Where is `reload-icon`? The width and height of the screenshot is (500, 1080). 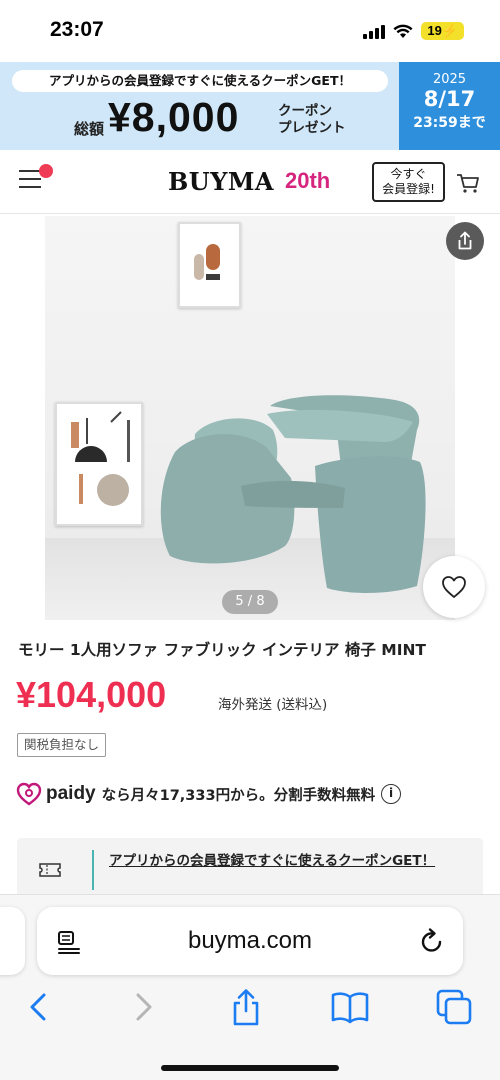
reload-icon is located at coordinates (432, 941).